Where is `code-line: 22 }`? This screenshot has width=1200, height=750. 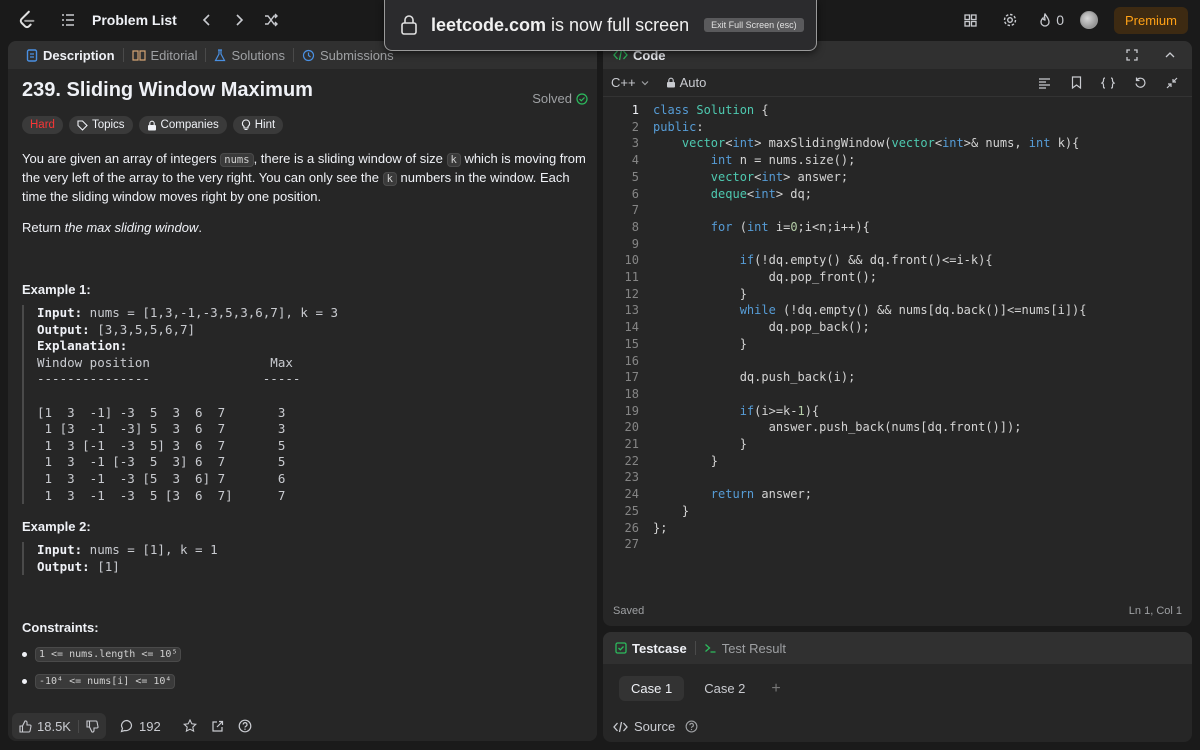 code-line: 22 } is located at coordinates (897, 462).